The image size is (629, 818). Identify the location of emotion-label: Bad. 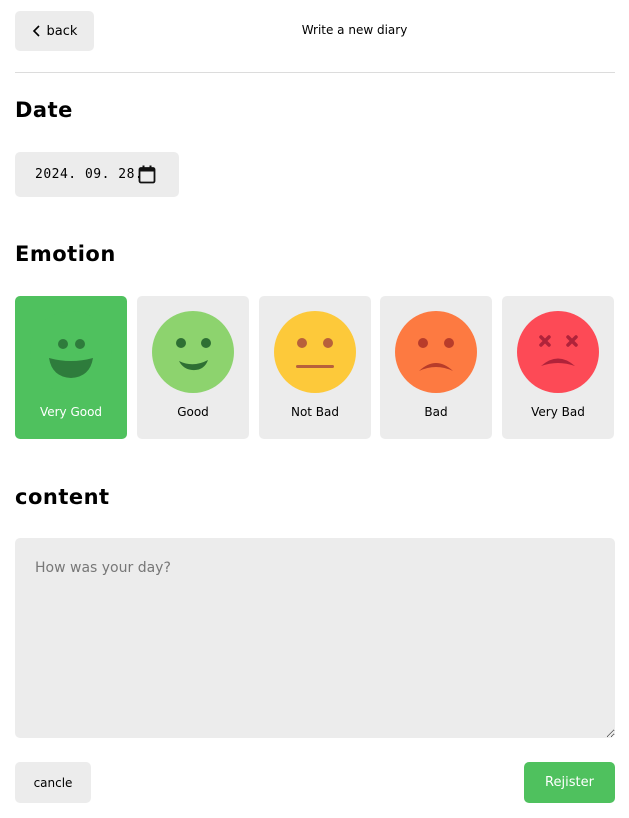
(436, 412).